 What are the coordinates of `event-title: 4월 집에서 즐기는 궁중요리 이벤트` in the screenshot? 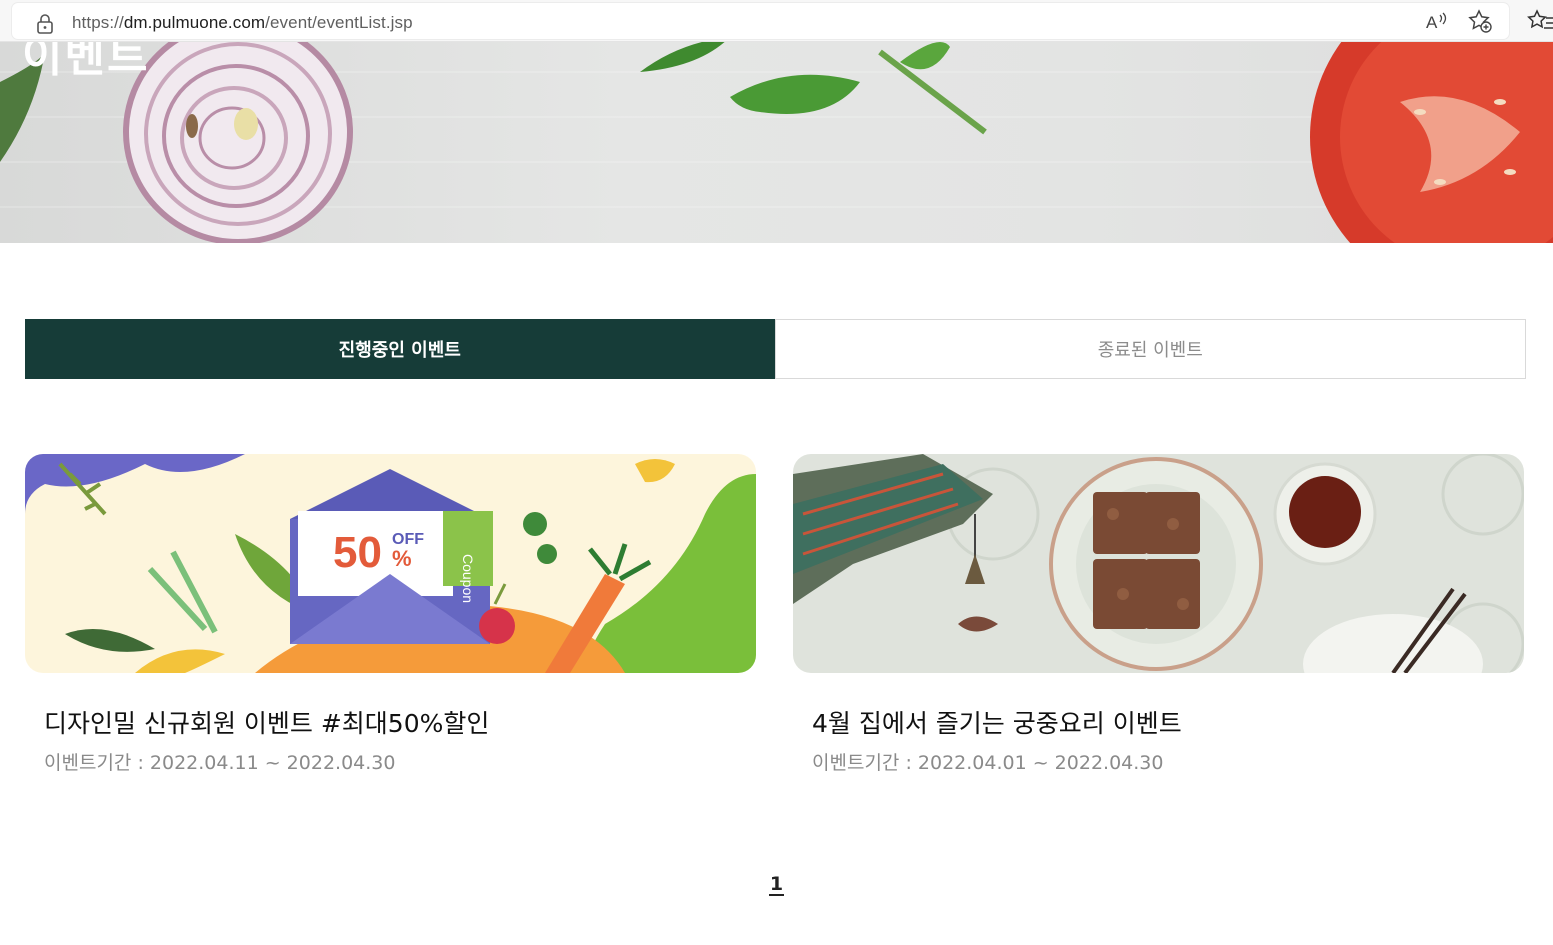 It's located at (997, 722).